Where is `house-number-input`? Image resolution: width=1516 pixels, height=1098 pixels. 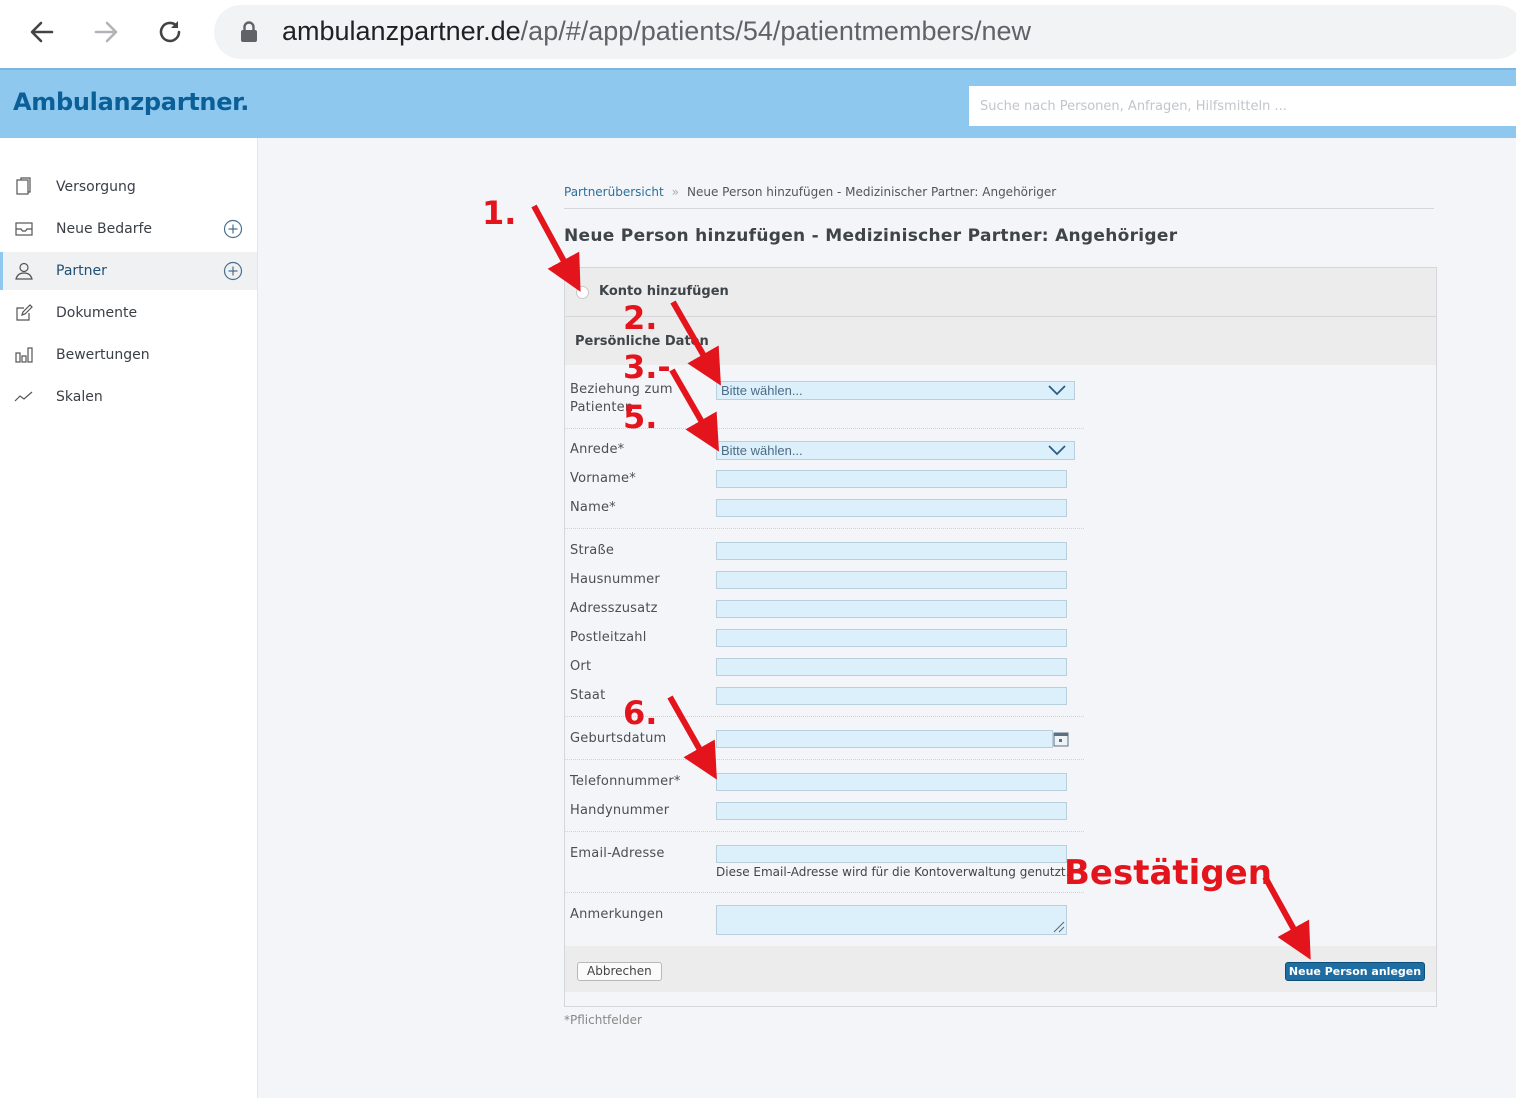
house-number-input is located at coordinates (891, 580).